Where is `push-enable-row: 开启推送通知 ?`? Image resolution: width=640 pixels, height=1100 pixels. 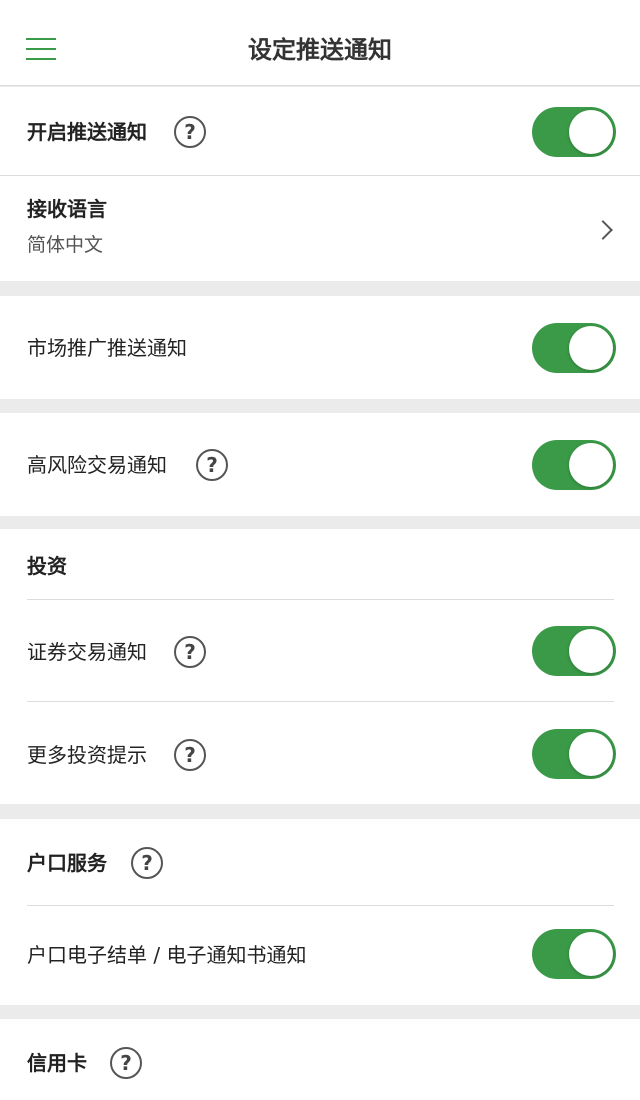
push-enable-row: 开启推送通知 ? is located at coordinates (320, 131).